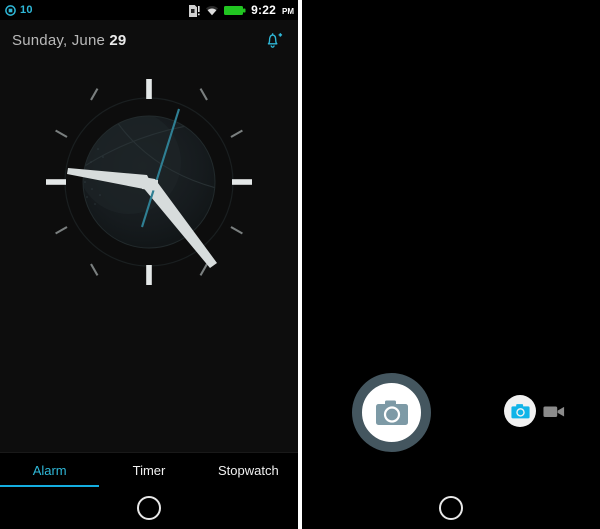 This screenshot has width=600, height=529. I want to click on tab-alarm-label: Alarm, so click(49, 470).